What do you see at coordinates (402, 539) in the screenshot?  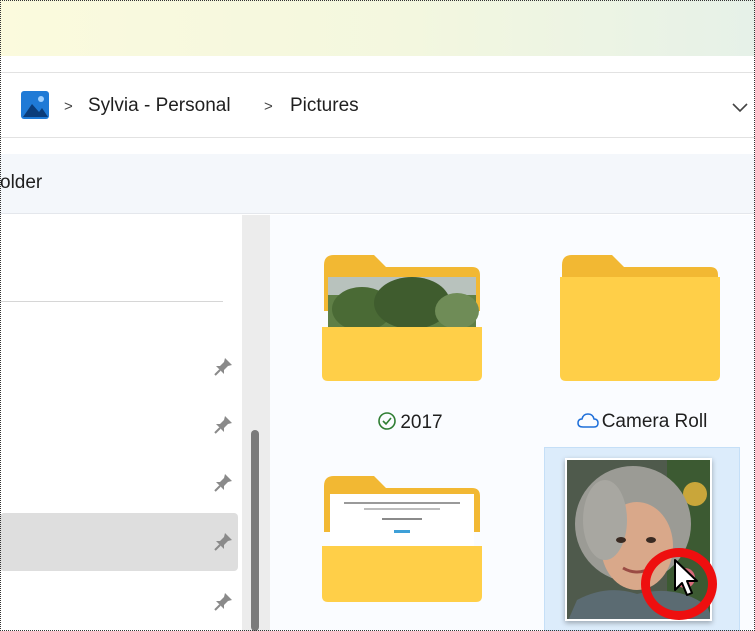 I see `folder-with-document-icon` at bounding box center [402, 539].